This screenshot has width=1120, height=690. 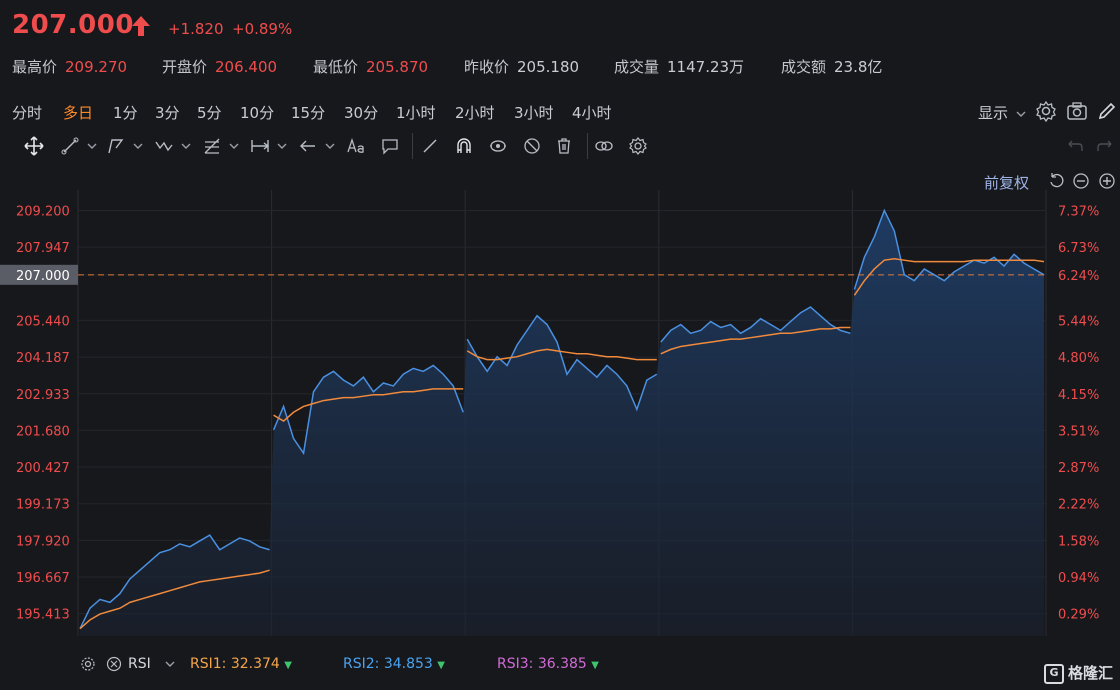 What do you see at coordinates (43, 211) in the screenshot?
I see `y-tick-label-left: 209.200` at bounding box center [43, 211].